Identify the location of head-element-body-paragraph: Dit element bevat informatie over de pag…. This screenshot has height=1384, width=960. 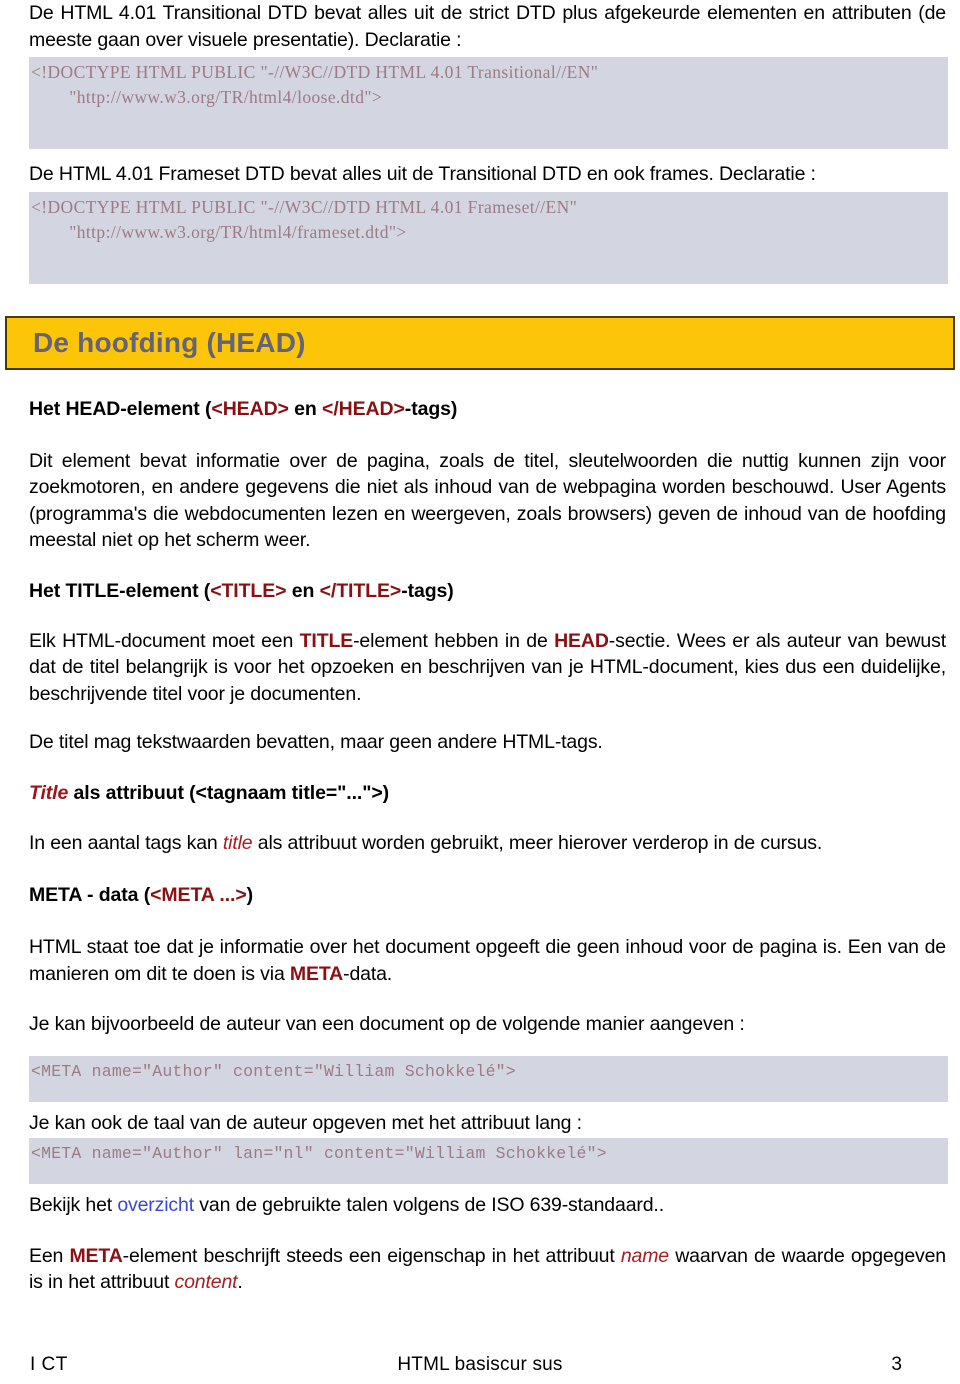
(487, 500).